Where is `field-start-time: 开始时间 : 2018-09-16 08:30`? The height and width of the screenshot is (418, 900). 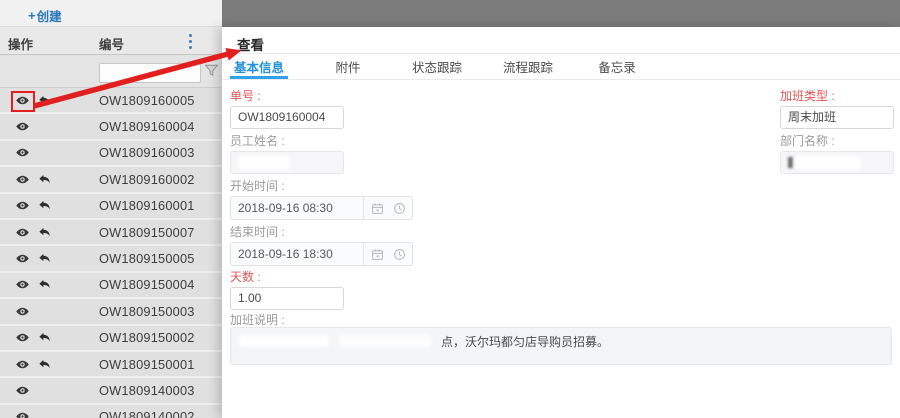 field-start-time: 开始时间 : 2018-09-16 08:30 is located at coordinates (321, 199).